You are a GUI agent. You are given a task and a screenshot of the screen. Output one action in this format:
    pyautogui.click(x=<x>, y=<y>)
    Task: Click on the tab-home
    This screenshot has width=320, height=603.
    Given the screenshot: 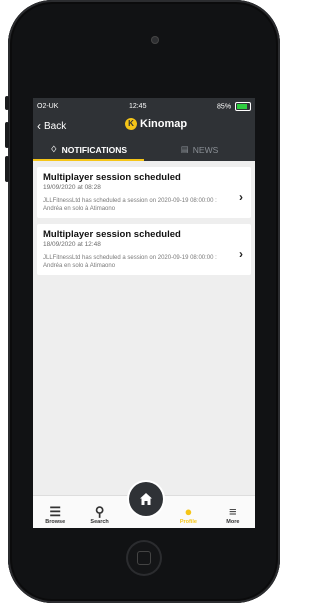 What is the action you would take?
    pyautogui.click(x=144, y=505)
    